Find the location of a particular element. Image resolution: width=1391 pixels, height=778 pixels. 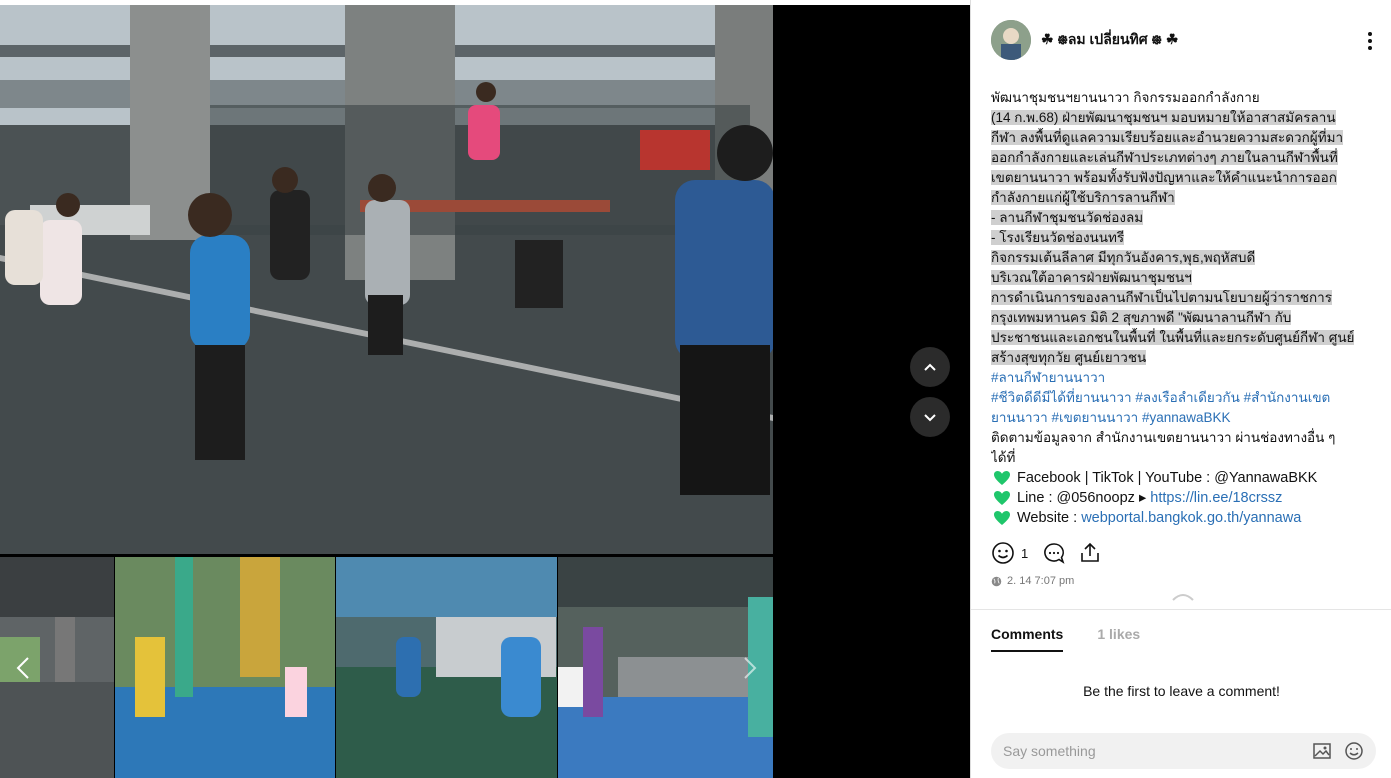

chevron-down-icon is located at coordinates (930, 418).